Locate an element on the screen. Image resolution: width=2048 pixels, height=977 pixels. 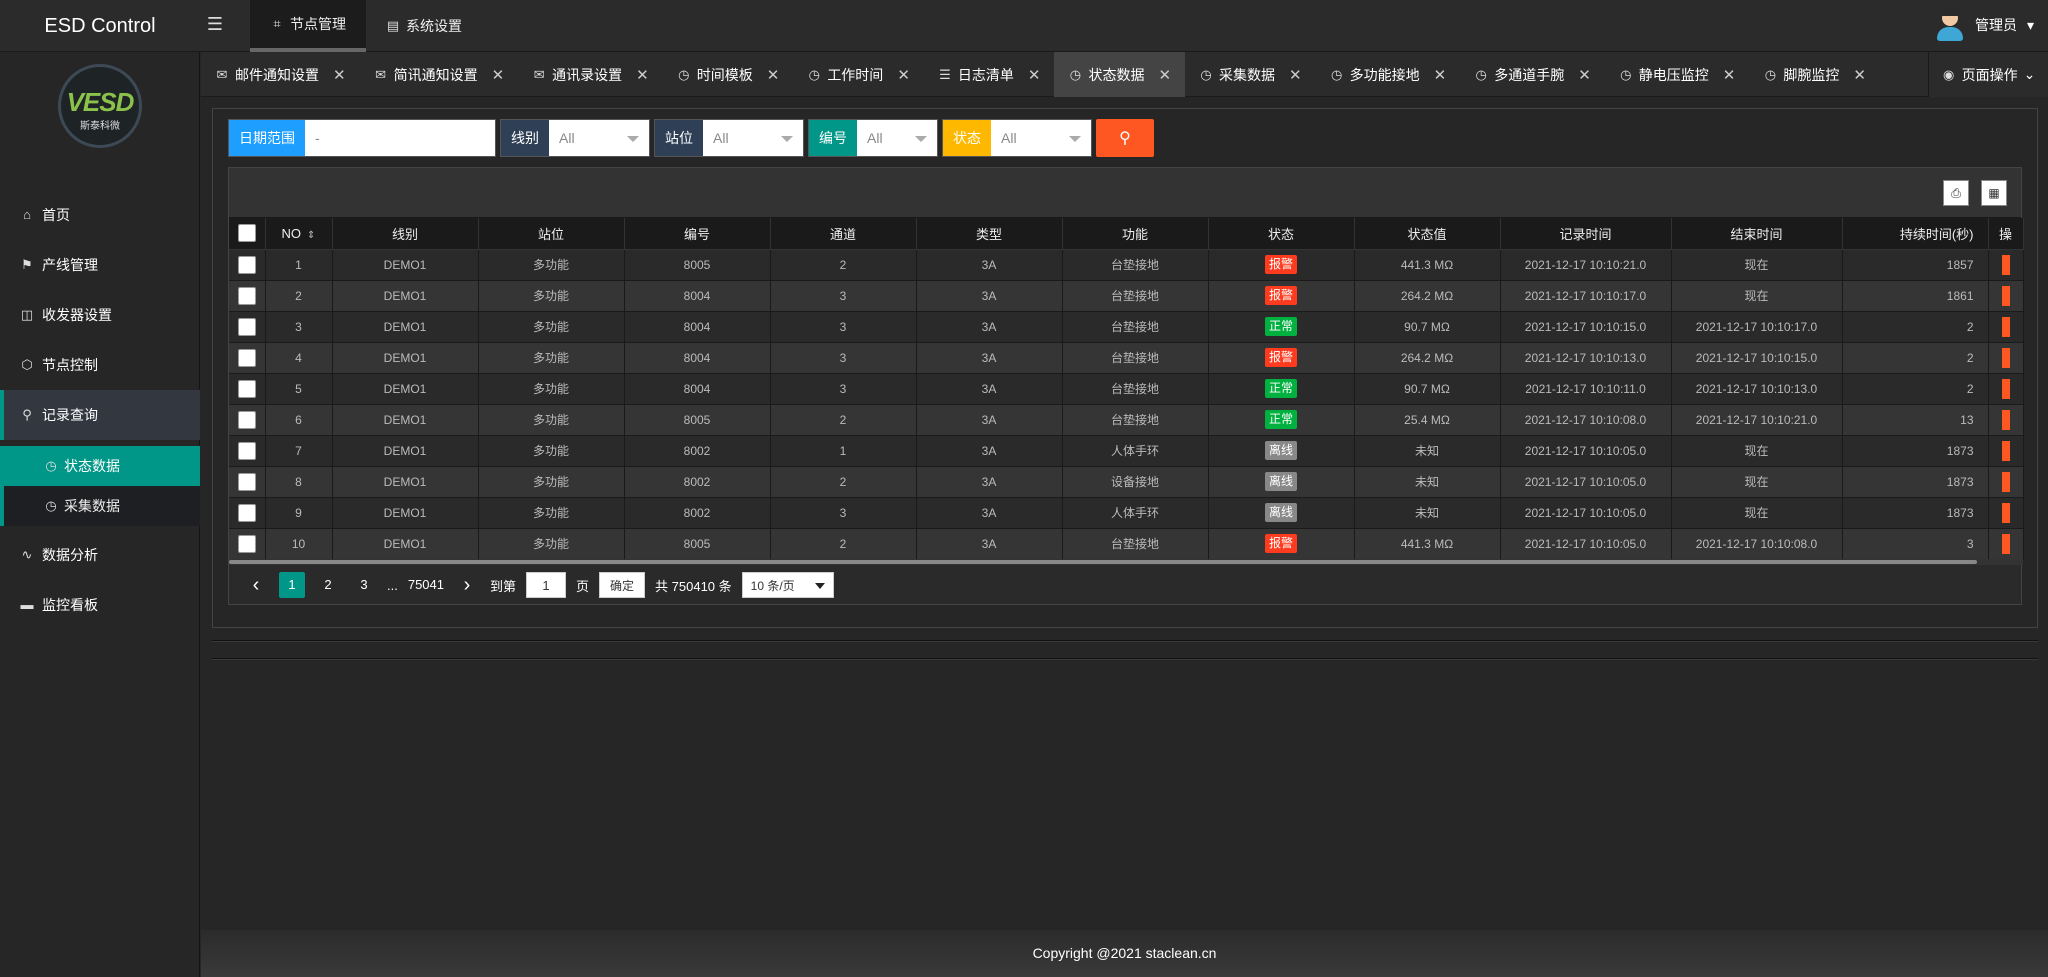
sidebar-item-node-control: ⬡ 节点控制 is located at coordinates (100, 365).